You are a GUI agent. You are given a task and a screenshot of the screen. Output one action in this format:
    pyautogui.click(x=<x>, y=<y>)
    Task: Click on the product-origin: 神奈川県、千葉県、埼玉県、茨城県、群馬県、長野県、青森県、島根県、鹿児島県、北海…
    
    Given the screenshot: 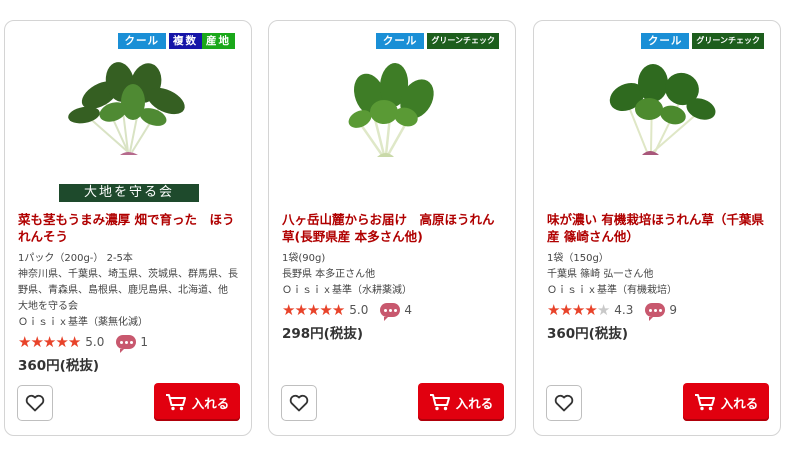 What is the action you would take?
    pyautogui.click(x=128, y=290)
    